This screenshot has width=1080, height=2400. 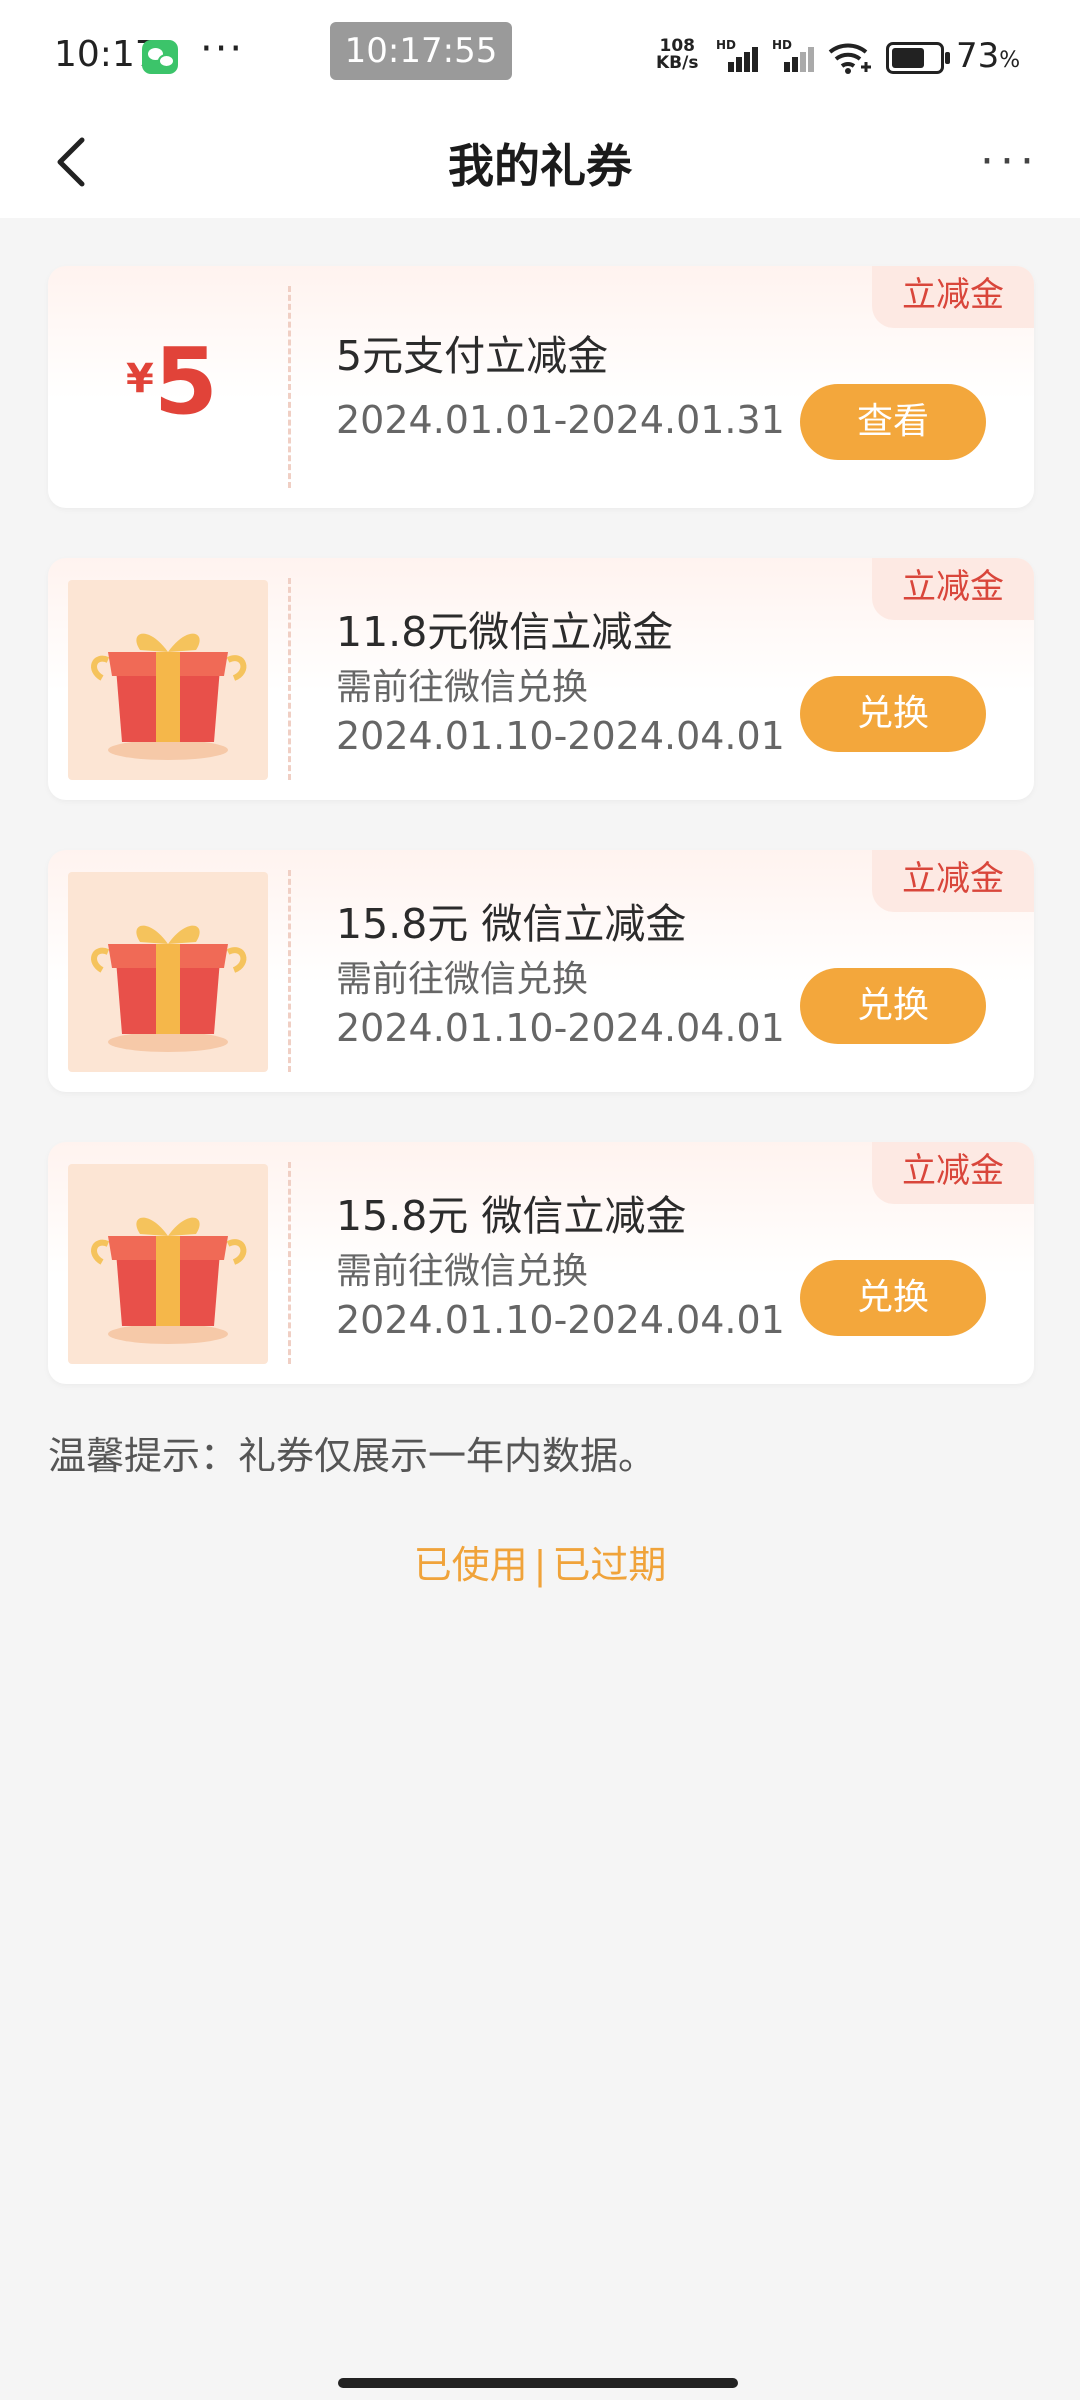 What do you see at coordinates (160, 57) in the screenshot?
I see `wechat-icon` at bounding box center [160, 57].